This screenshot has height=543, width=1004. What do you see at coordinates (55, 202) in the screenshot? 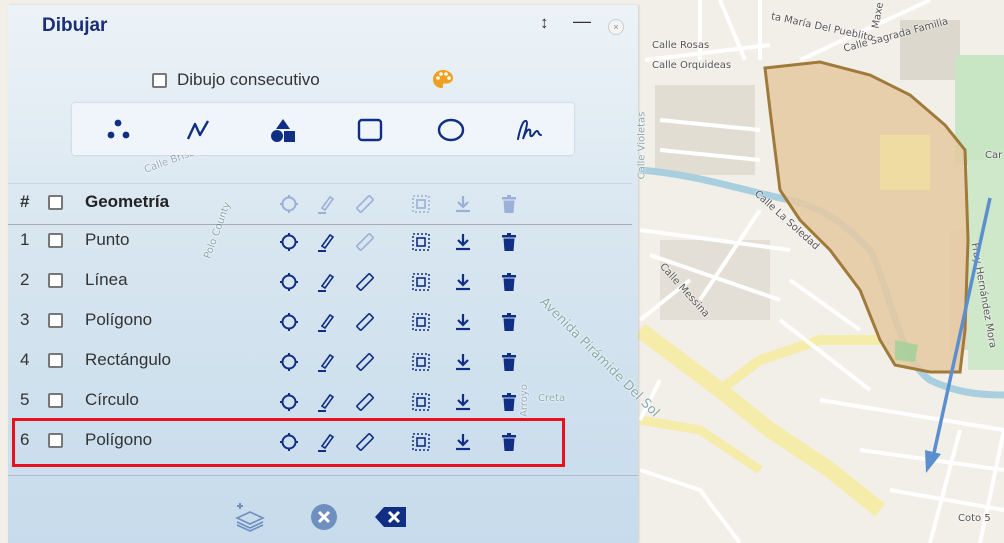
I see `select-all-checkbox` at bounding box center [55, 202].